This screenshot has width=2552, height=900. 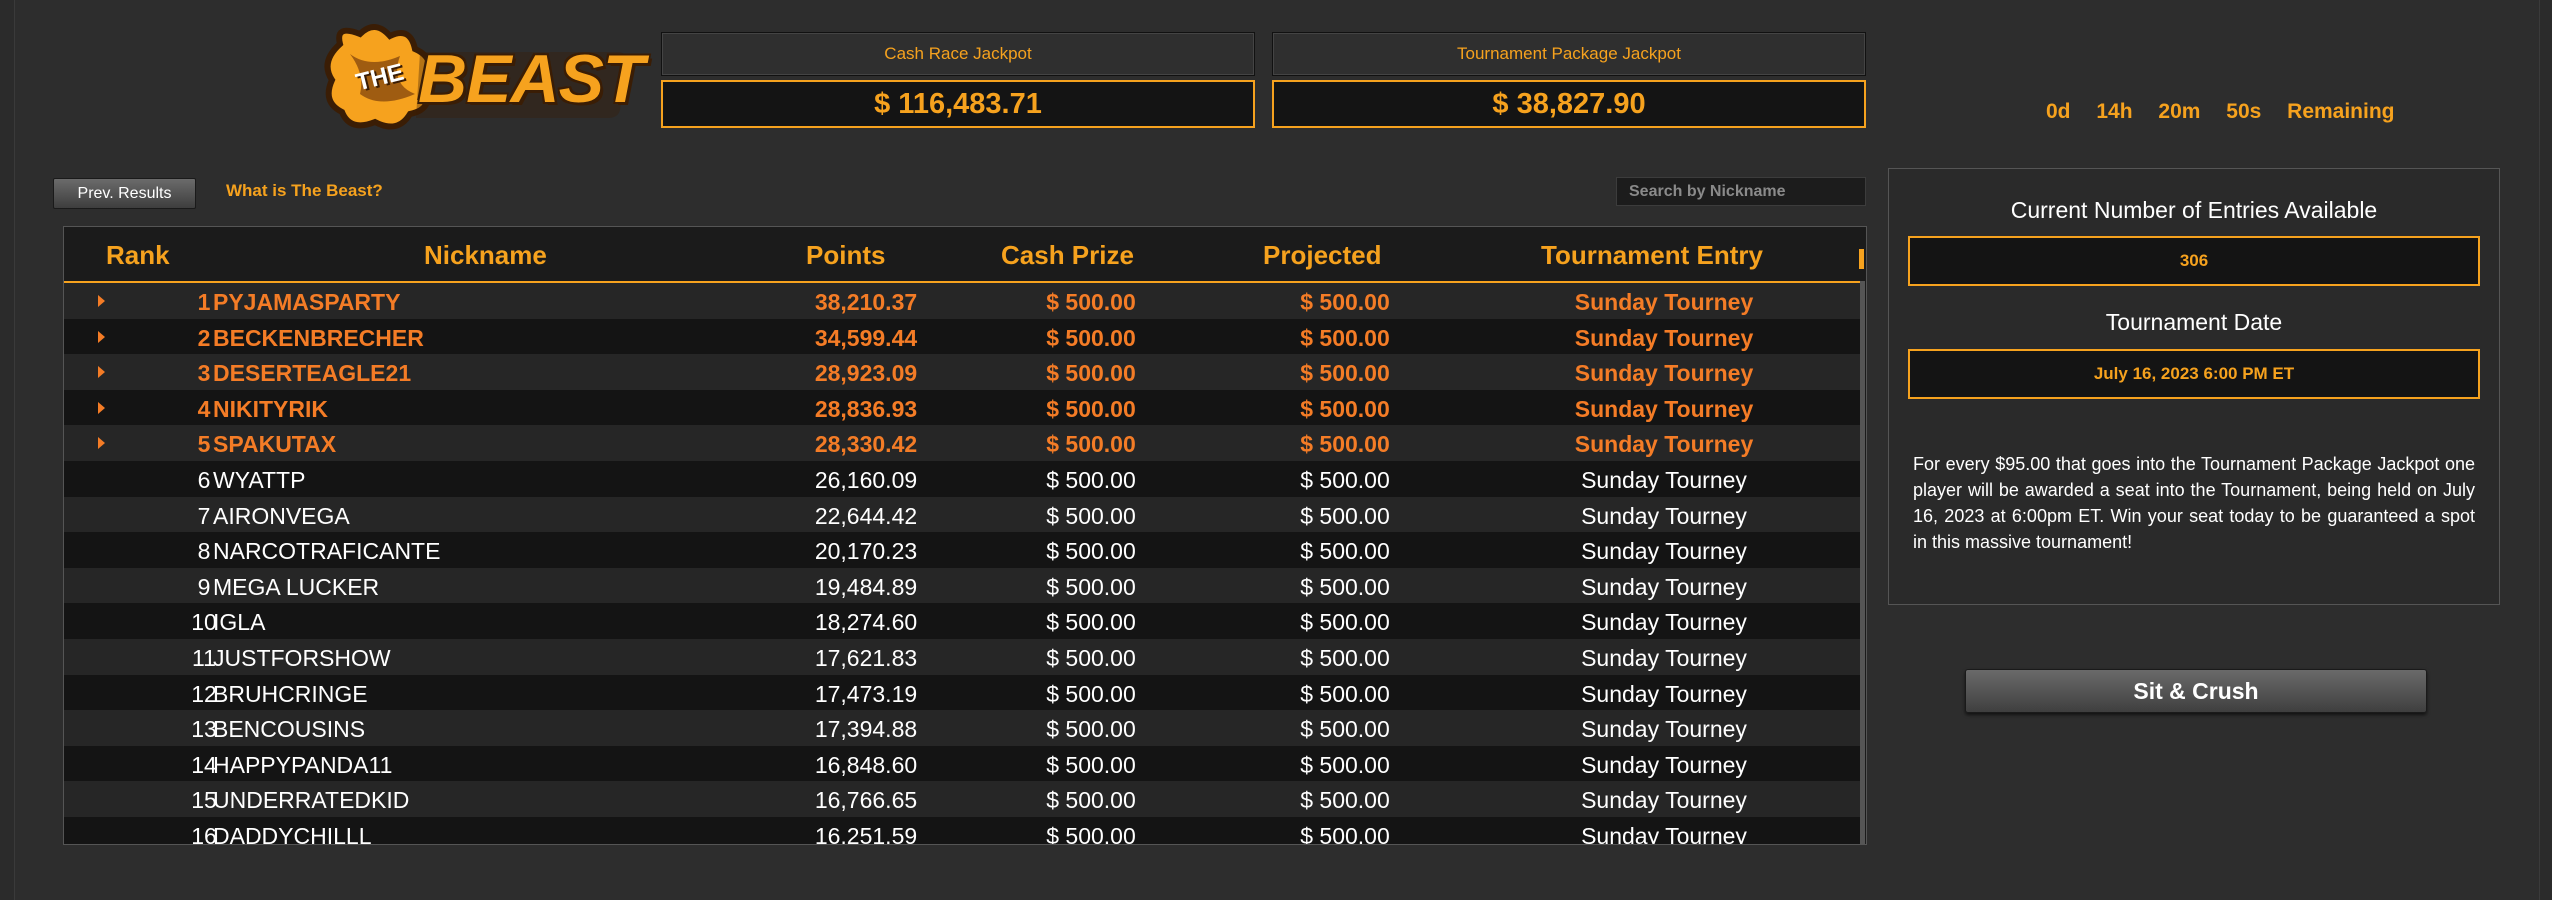 I want to click on points-cell: 17,394.88, so click(x=866, y=729).